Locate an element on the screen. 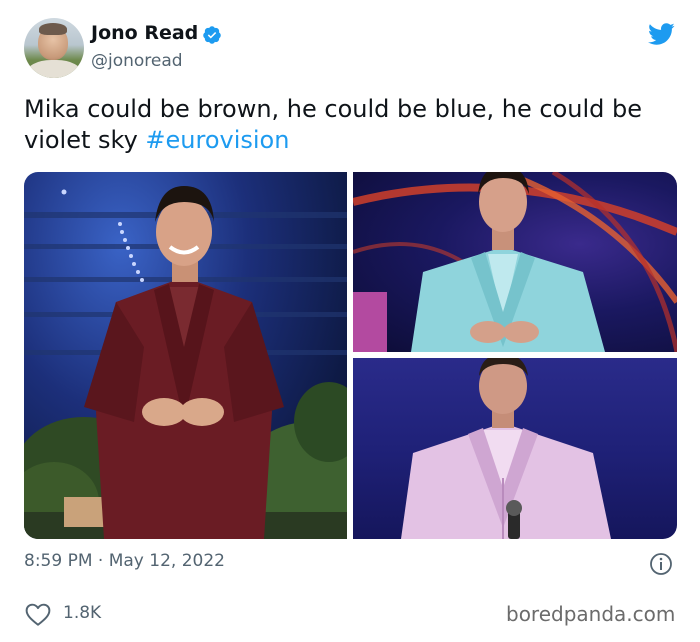 The height and width of the screenshot is (642, 700). photo-blue-suit-art is located at coordinates (515, 262).